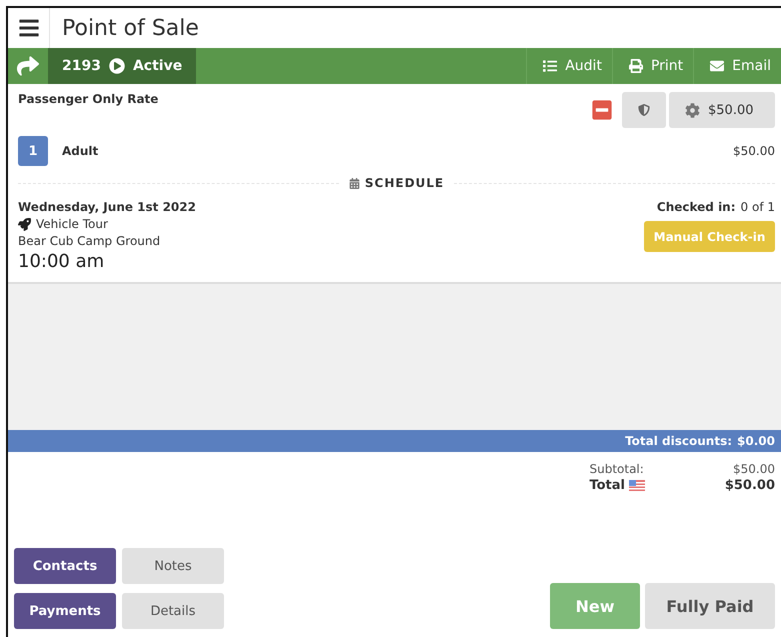 The width and height of the screenshot is (781, 637). What do you see at coordinates (88, 99) in the screenshot?
I see `rate-name: Passenger Only Rate` at bounding box center [88, 99].